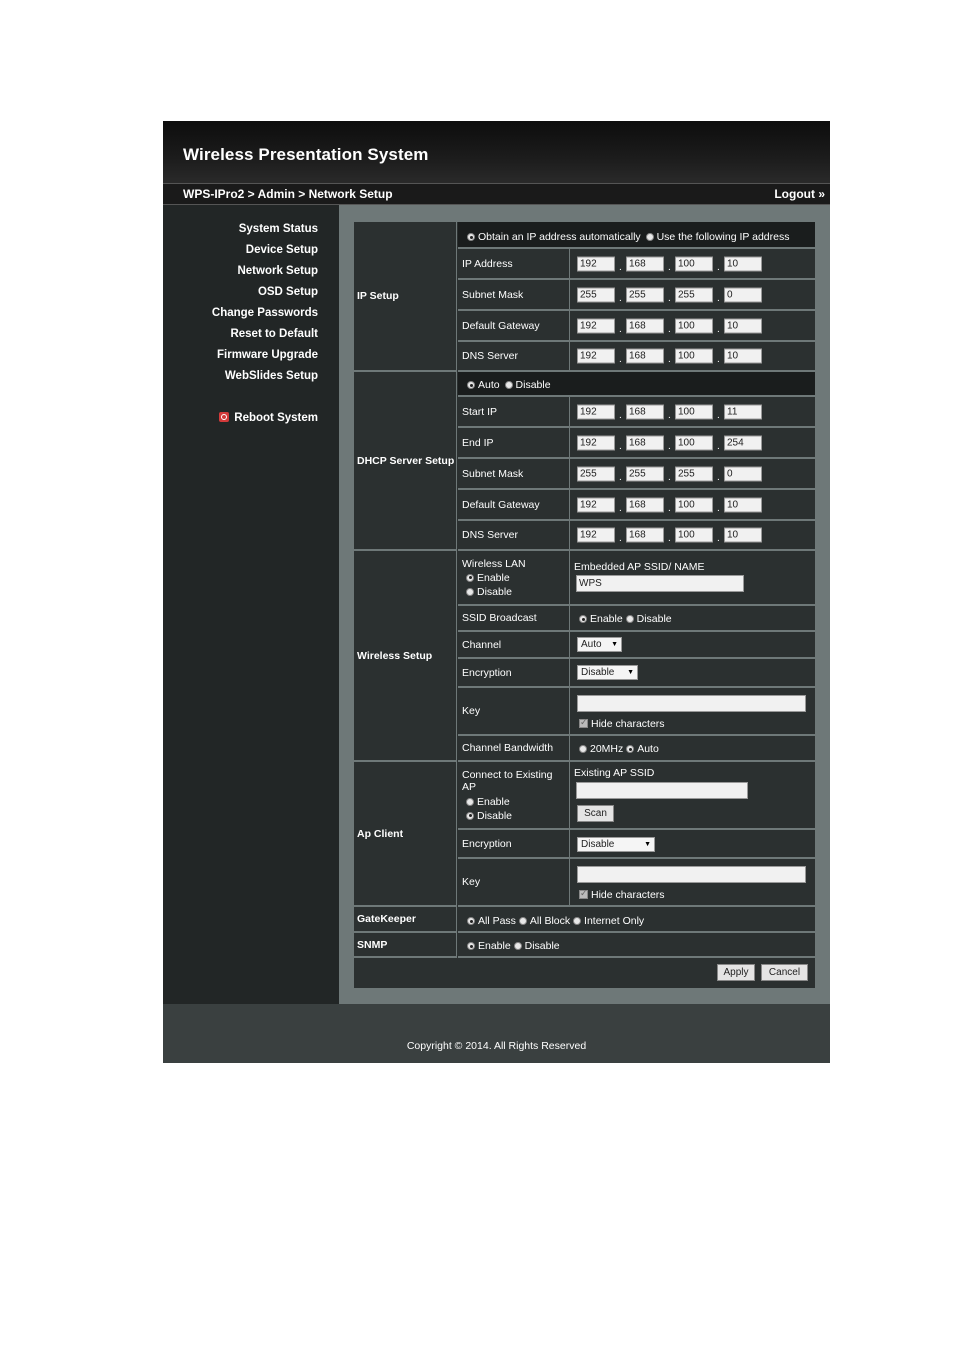 The width and height of the screenshot is (954, 1350). I want to click on end-ip-octet-4: 254, so click(743, 442).